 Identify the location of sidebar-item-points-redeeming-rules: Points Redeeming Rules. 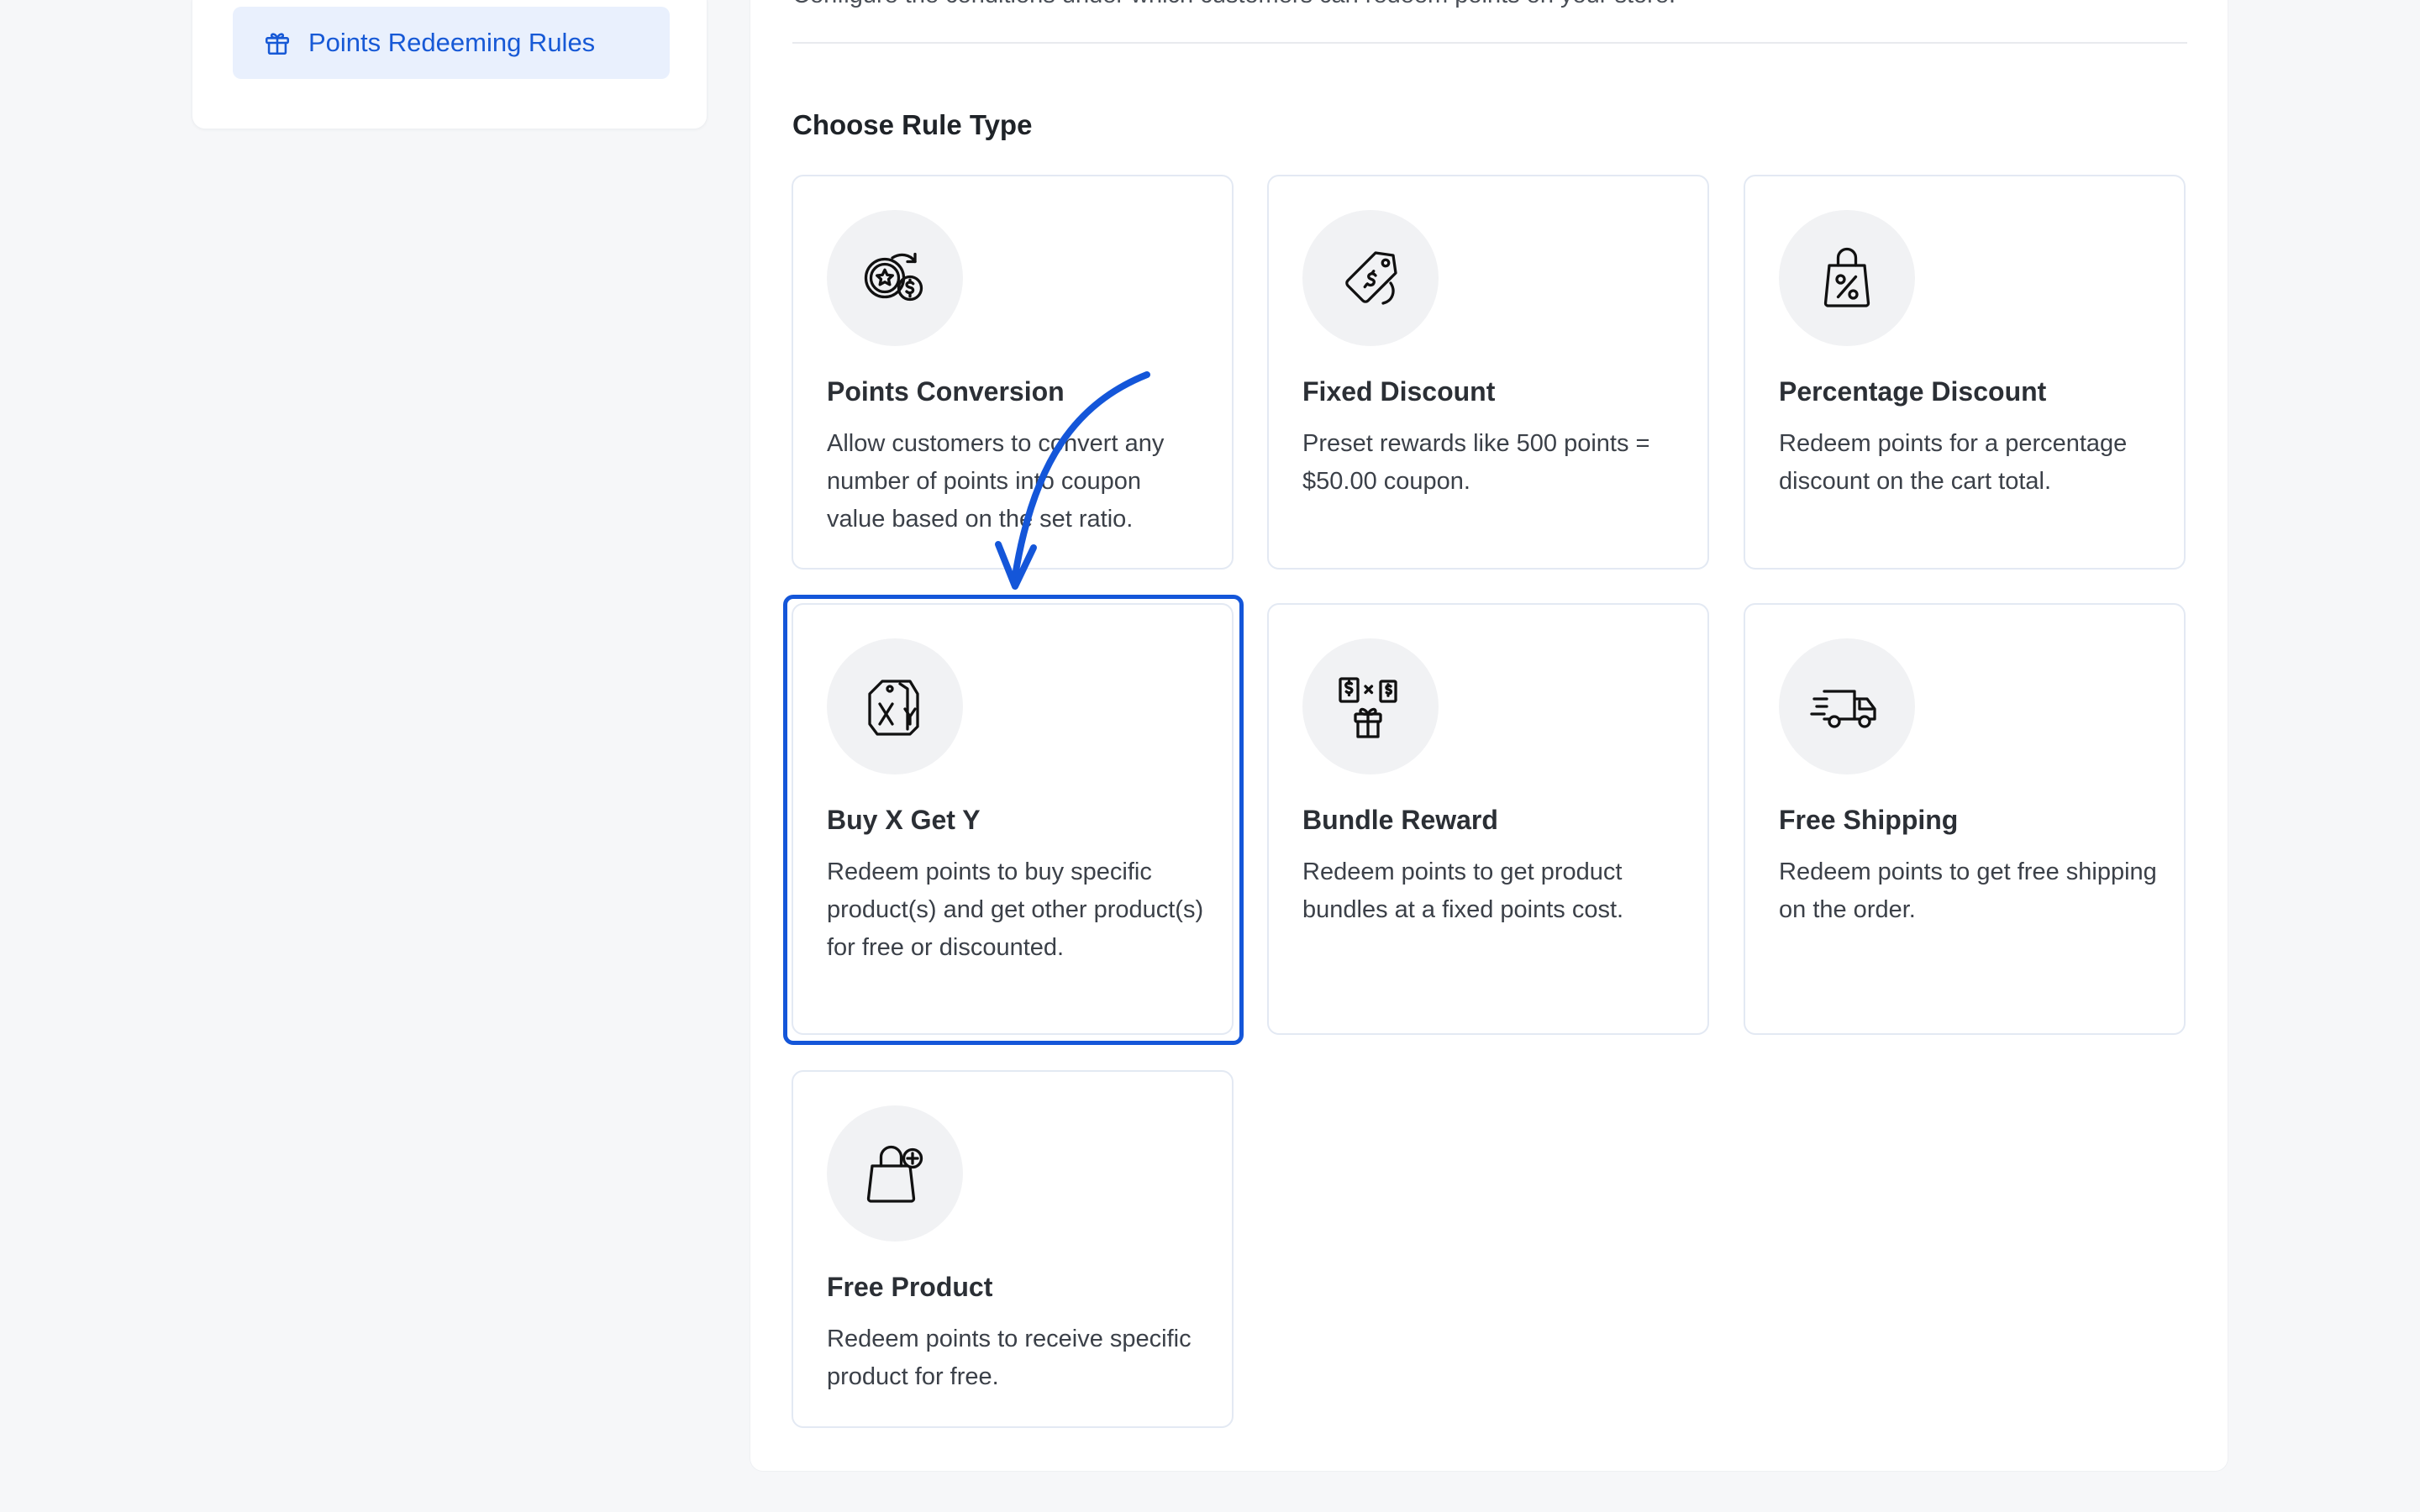
(451, 43).